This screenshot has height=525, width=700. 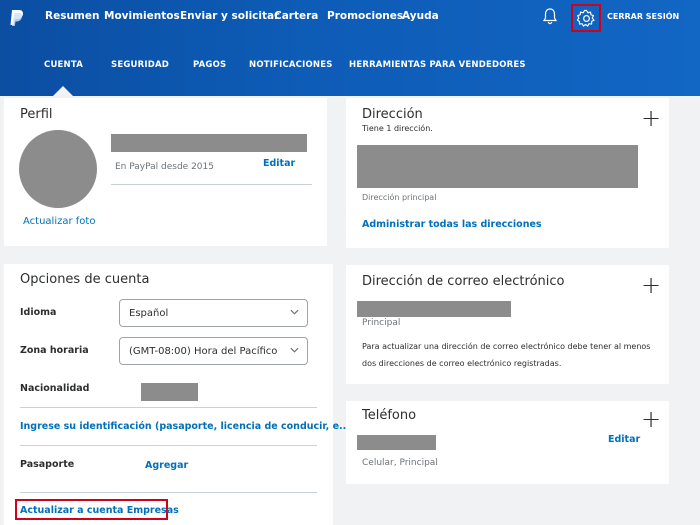 I want to click on nav-cartera: Cartera, so click(x=296, y=16).